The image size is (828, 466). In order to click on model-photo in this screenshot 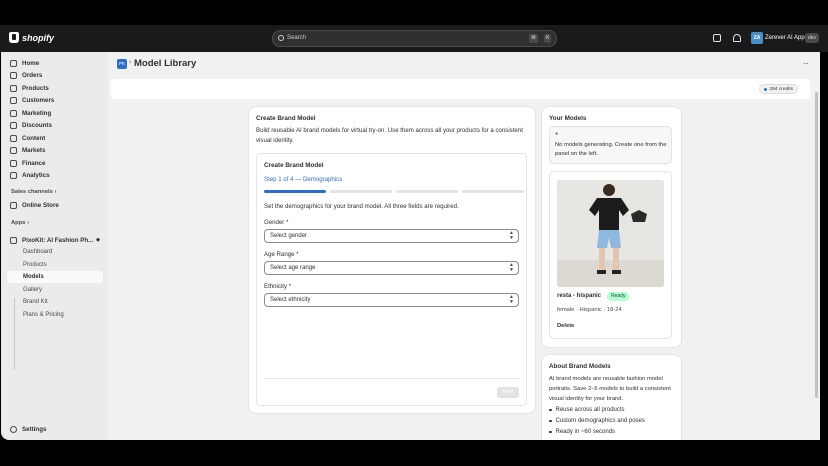, I will do `click(610, 233)`.